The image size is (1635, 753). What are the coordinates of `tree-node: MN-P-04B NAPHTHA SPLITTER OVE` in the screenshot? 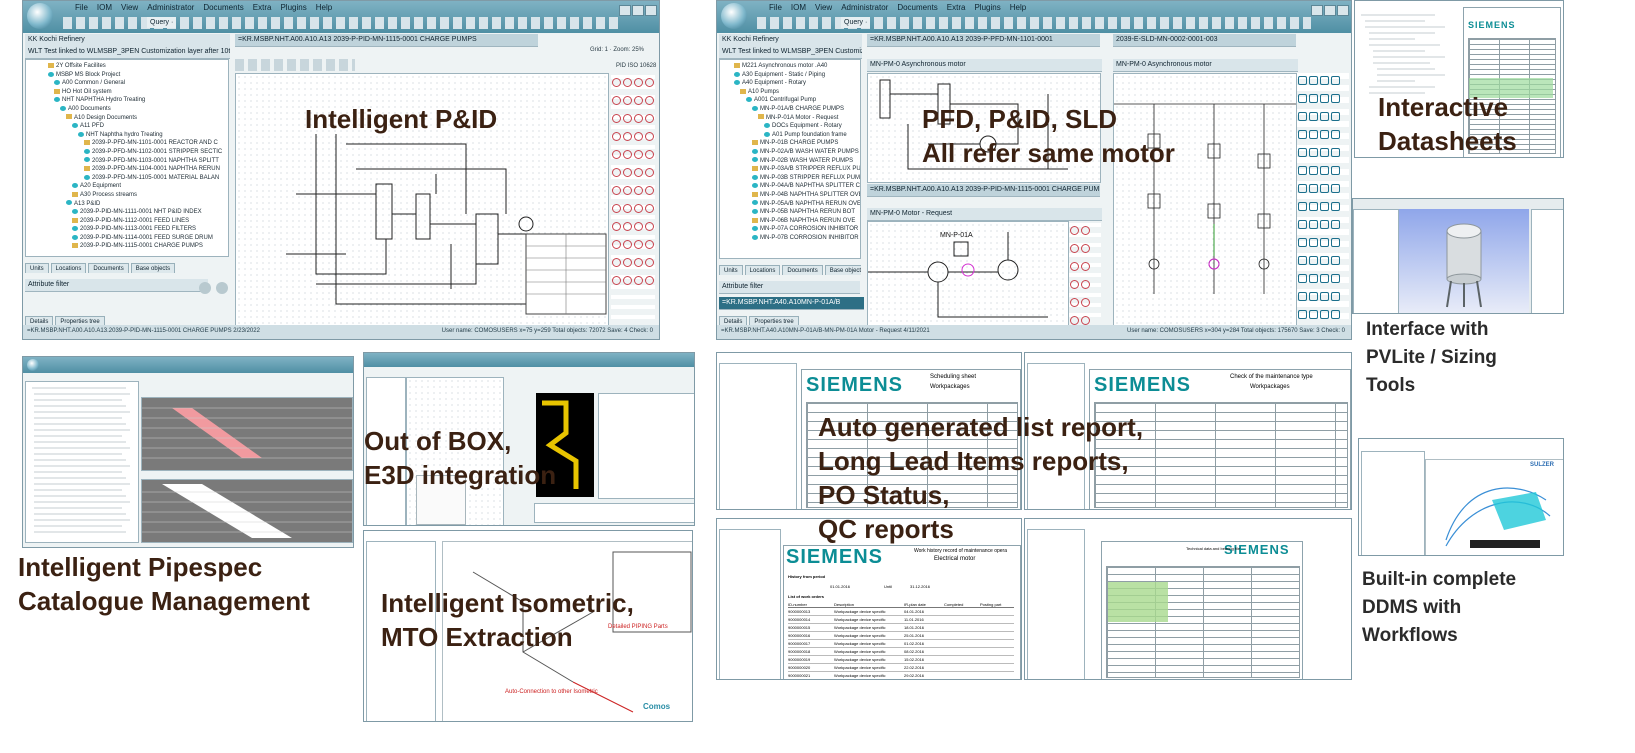 It's located at (797, 195).